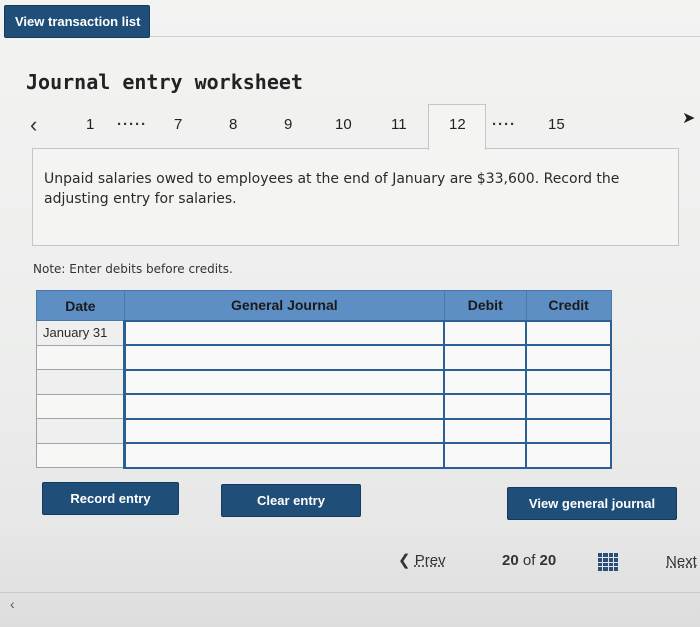  I want to click on date-header: Date, so click(80, 305).